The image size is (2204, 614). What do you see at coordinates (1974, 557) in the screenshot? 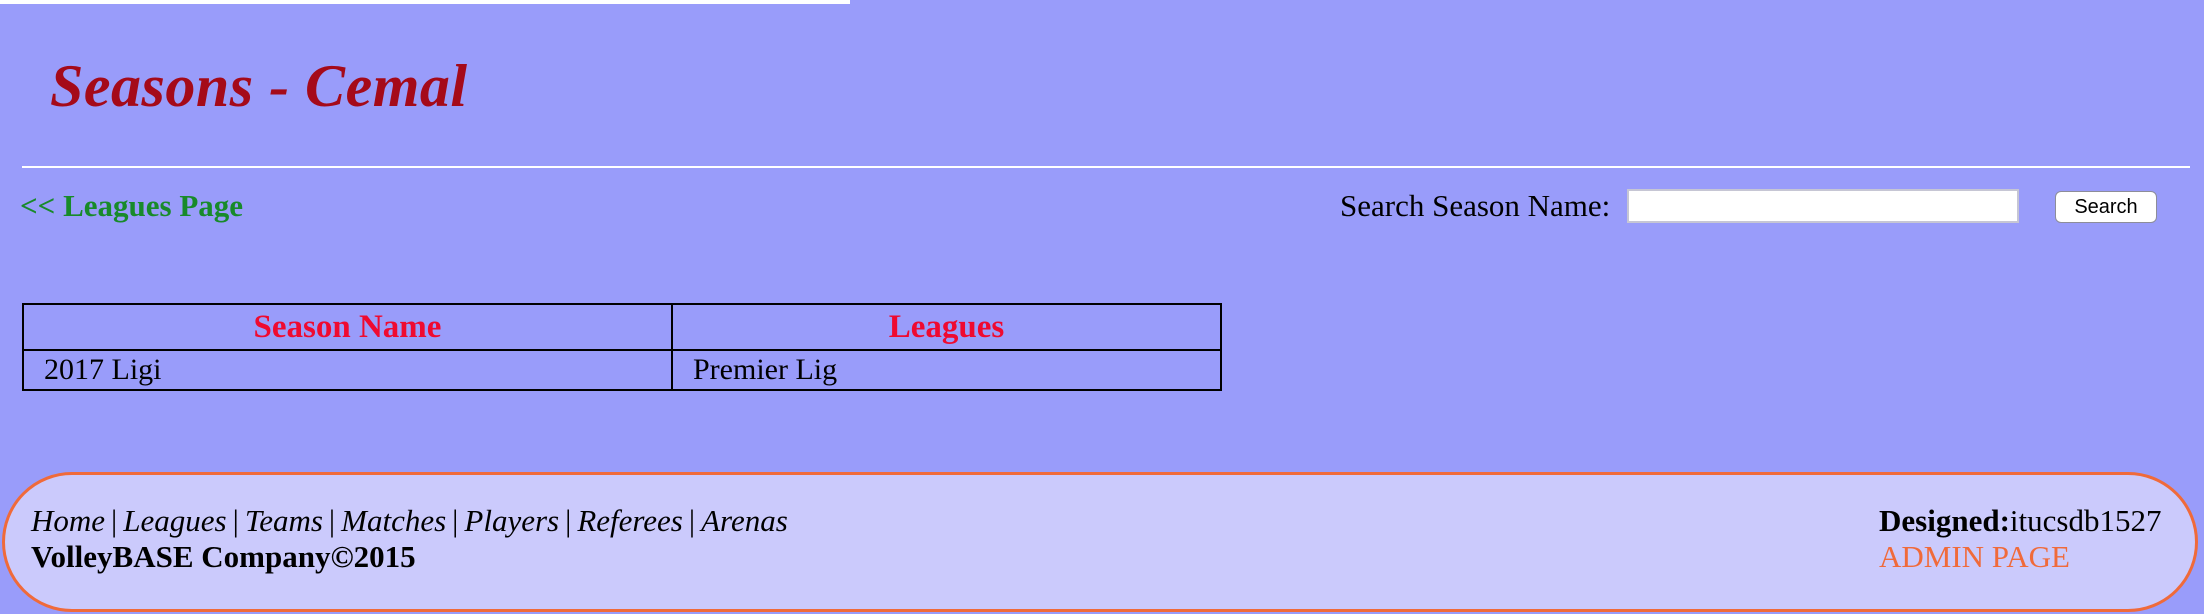
I see `admin-page-link: ADMIN PAGE` at bounding box center [1974, 557].